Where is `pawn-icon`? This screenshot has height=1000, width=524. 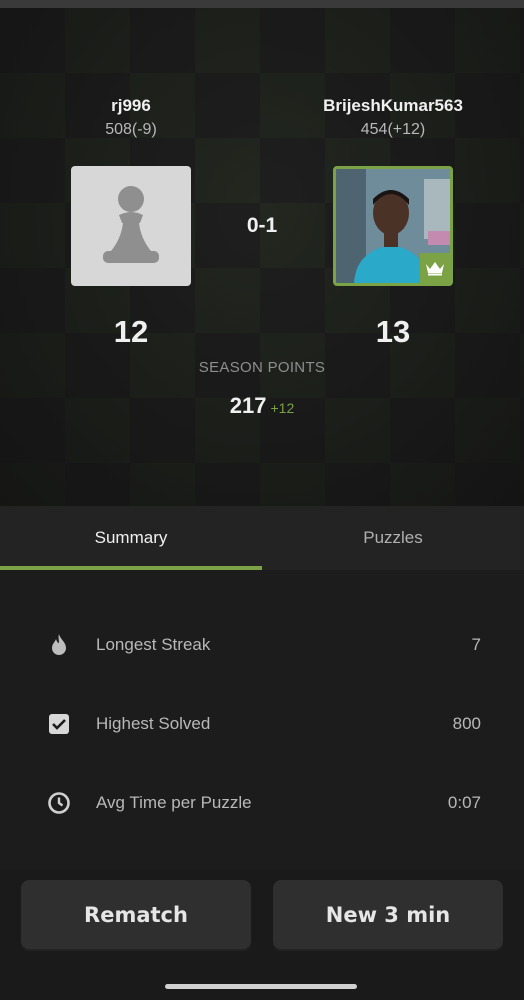
pawn-icon is located at coordinates (131, 224).